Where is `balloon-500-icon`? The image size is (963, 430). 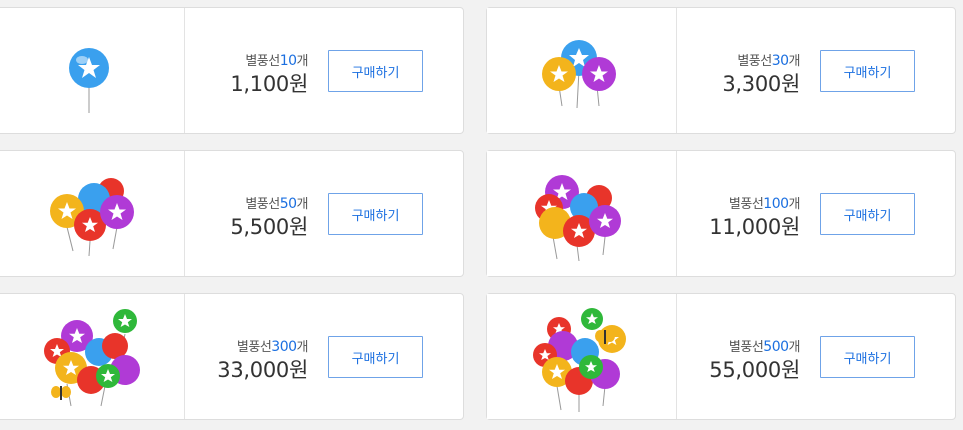
balloon-500-icon is located at coordinates (579, 360).